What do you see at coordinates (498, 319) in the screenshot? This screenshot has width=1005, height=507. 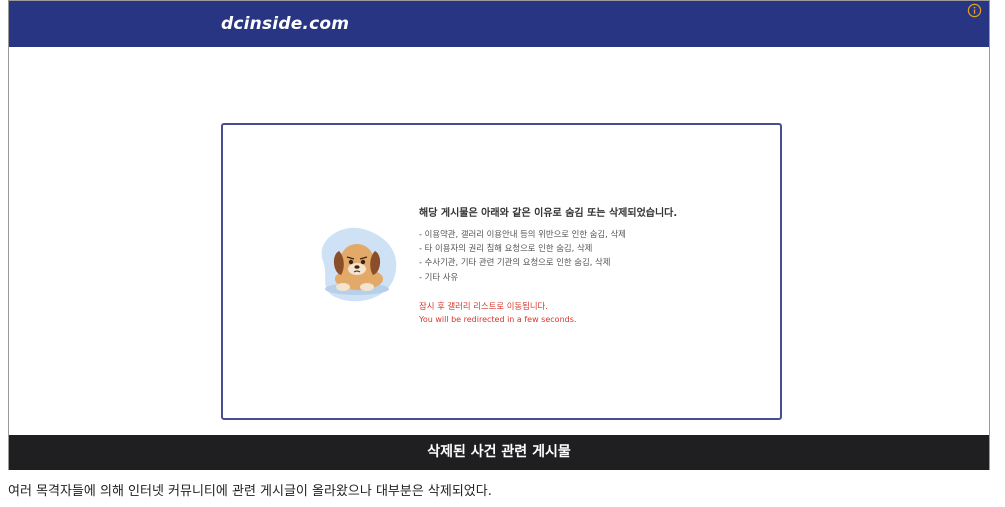 I see `redirect-notice-english: You will be redirected in a few seconds.` at bounding box center [498, 319].